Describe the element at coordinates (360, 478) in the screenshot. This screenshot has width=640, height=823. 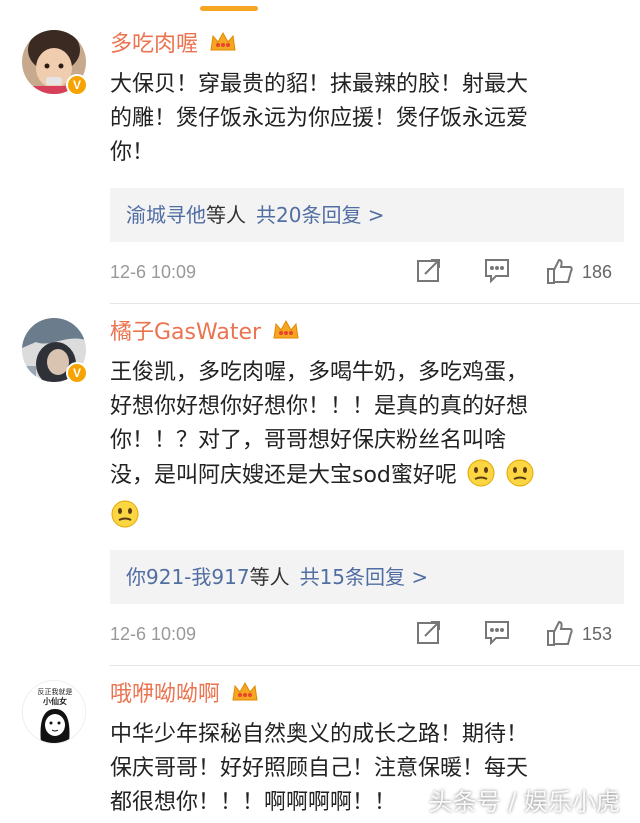
I see `comment-line-with-emoji: 没，是叫阿庆嫂还是大宝sod蜜好呢` at that location.